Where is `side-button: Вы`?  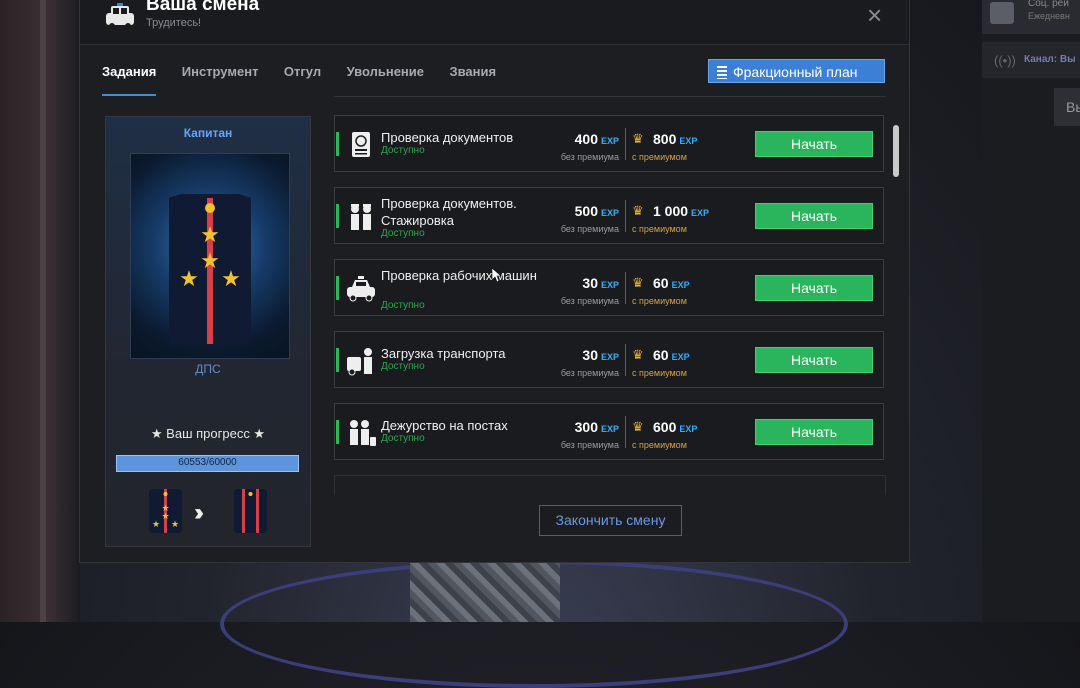 side-button: Вы is located at coordinates (1067, 107).